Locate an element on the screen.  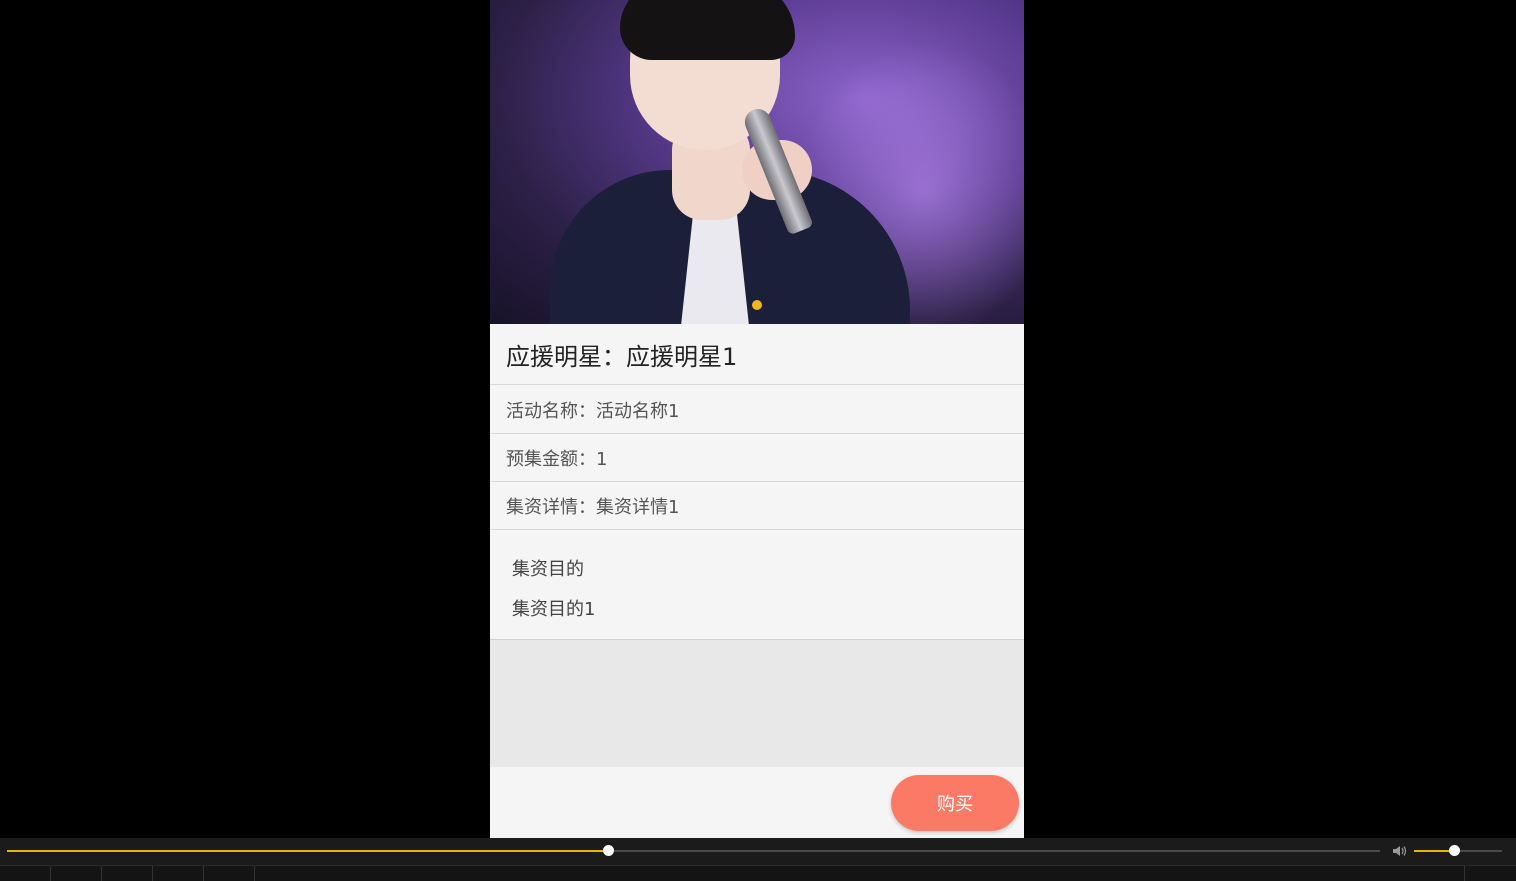
purpose-value: 集资目的1 is located at coordinates (554, 609).